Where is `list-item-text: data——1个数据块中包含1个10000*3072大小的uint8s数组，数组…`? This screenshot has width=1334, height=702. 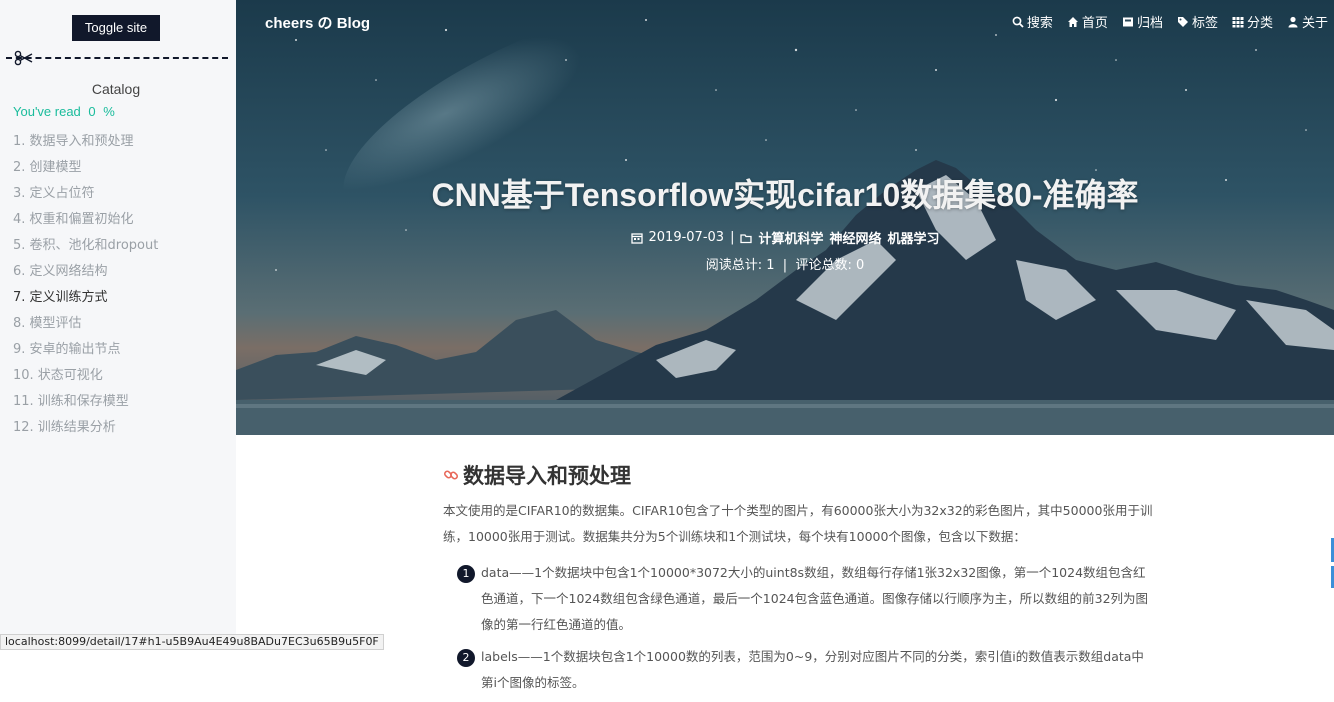
list-item-text: data——1个数据块中包含1个10000*3072大小的uint8s数组，数组… is located at coordinates (815, 598).